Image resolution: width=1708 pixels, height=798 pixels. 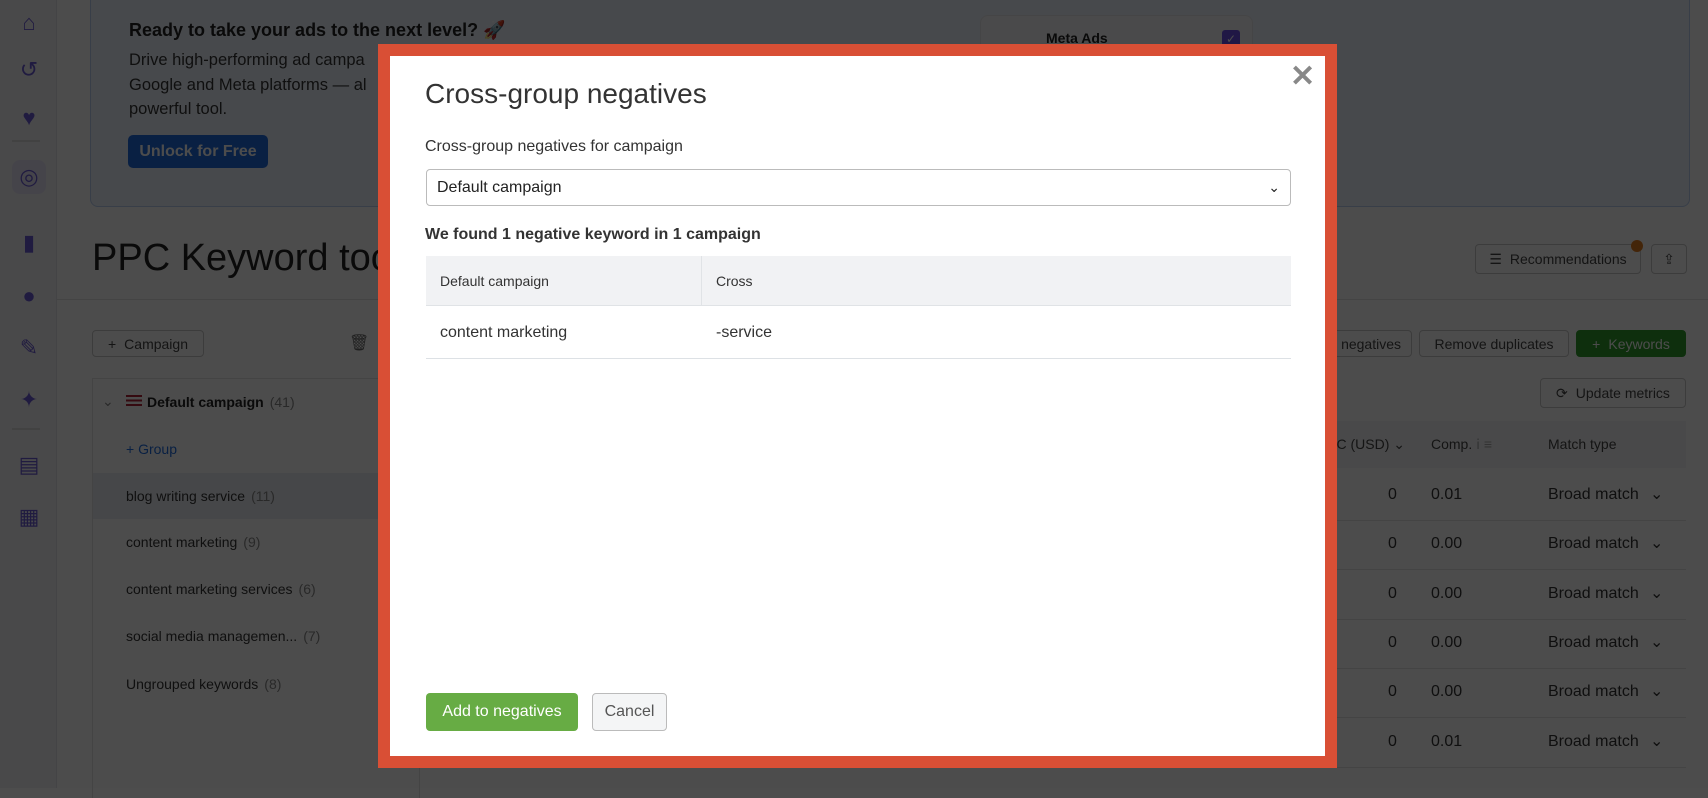 What do you see at coordinates (223, 636) in the screenshot?
I see `group-item: social media managemen... (7)` at bounding box center [223, 636].